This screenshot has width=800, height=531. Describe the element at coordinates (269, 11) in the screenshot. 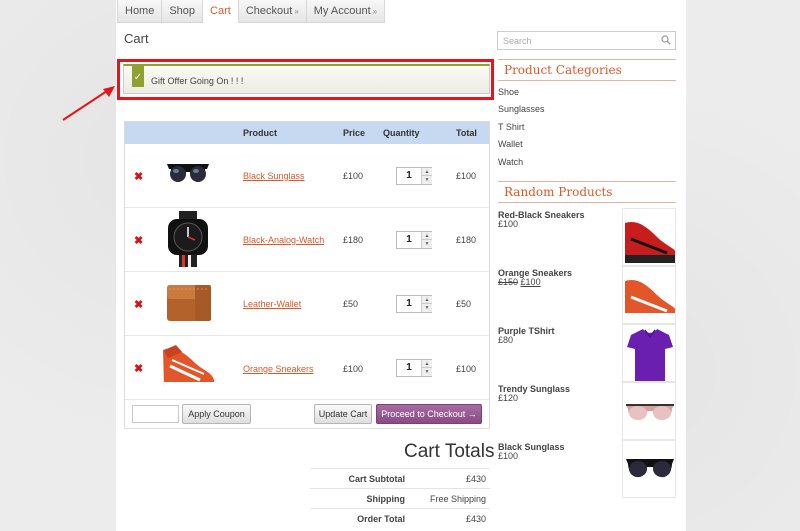

I see `nav-checkout-label: Checkout` at that location.